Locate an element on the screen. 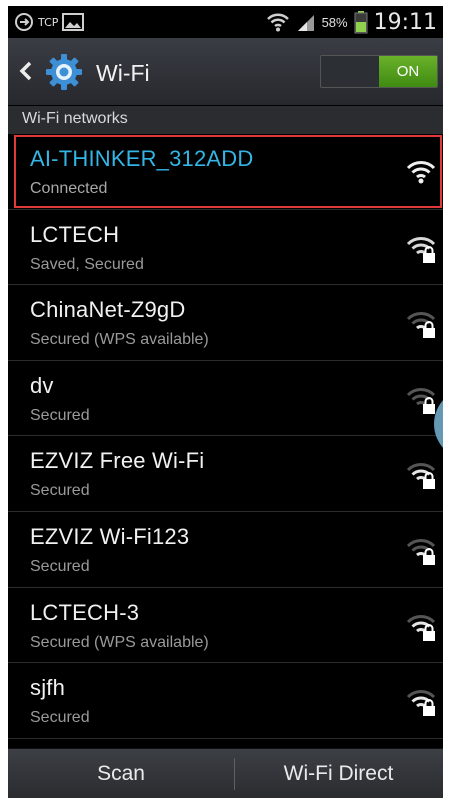  wifi-signal-full-icon is located at coordinates (421, 172).